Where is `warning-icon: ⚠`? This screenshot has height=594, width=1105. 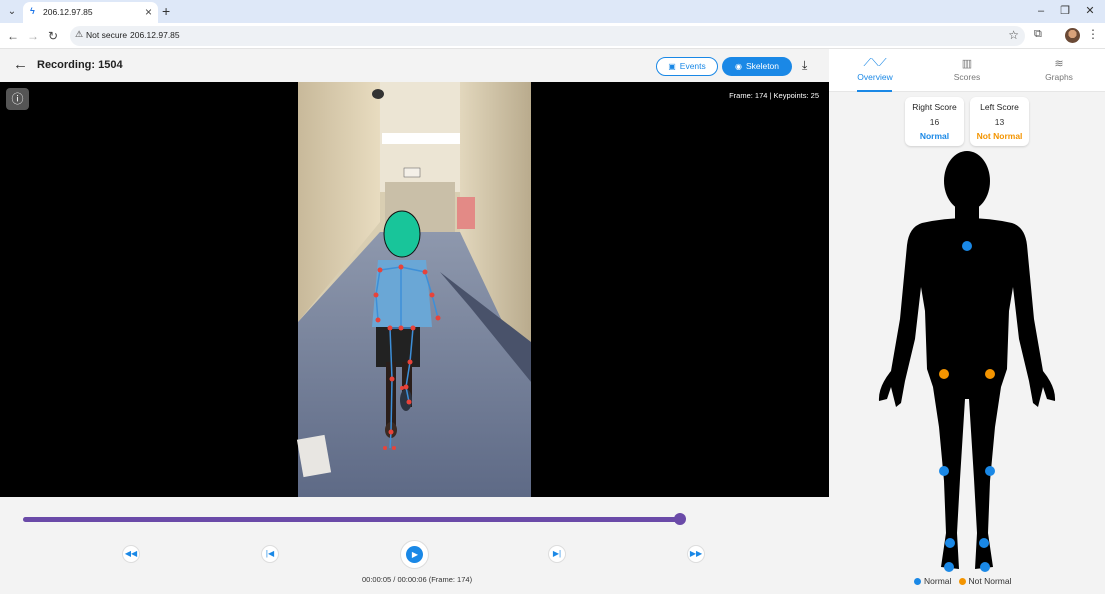 warning-icon: ⚠ is located at coordinates (79, 34).